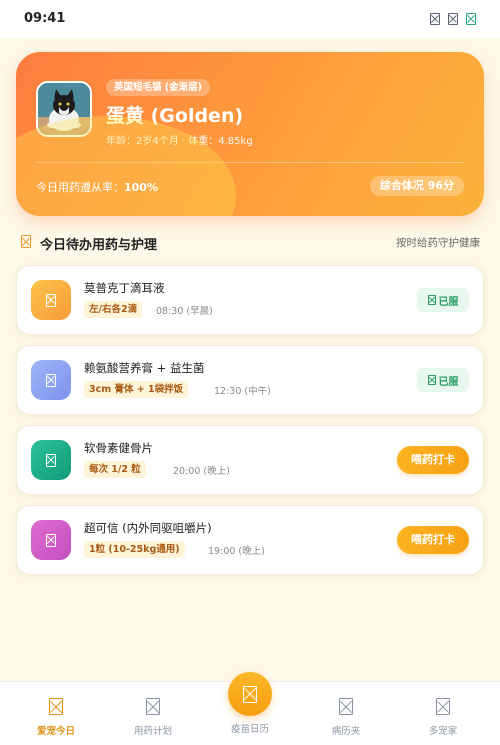  I want to click on nav-label: 用药计划, so click(152, 731).